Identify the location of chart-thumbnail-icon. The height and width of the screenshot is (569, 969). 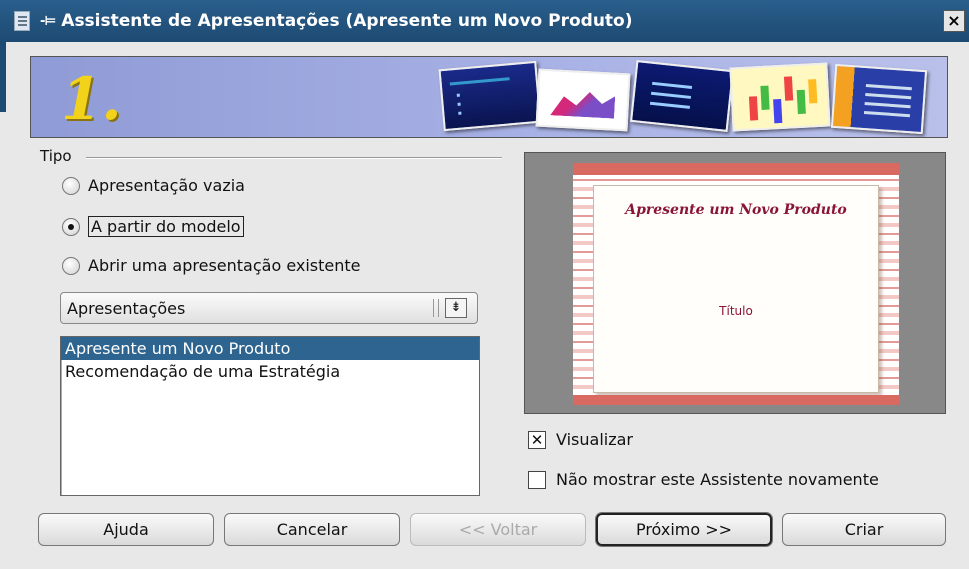
(583, 100).